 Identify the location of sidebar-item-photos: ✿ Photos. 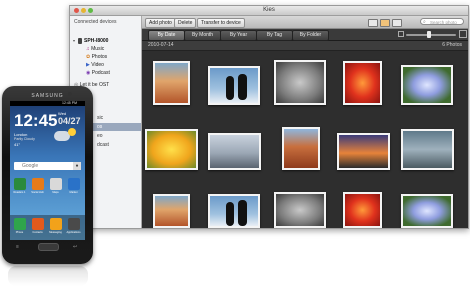
(96, 57).